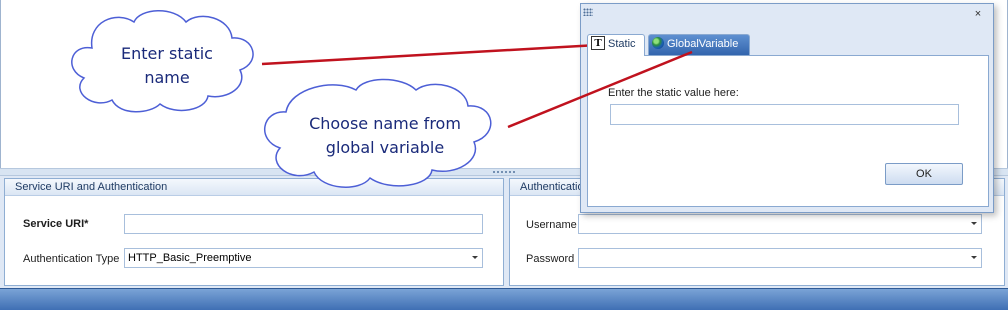  What do you see at coordinates (600, 89) in the screenshot?
I see `callout-line-global` at bounding box center [600, 89].